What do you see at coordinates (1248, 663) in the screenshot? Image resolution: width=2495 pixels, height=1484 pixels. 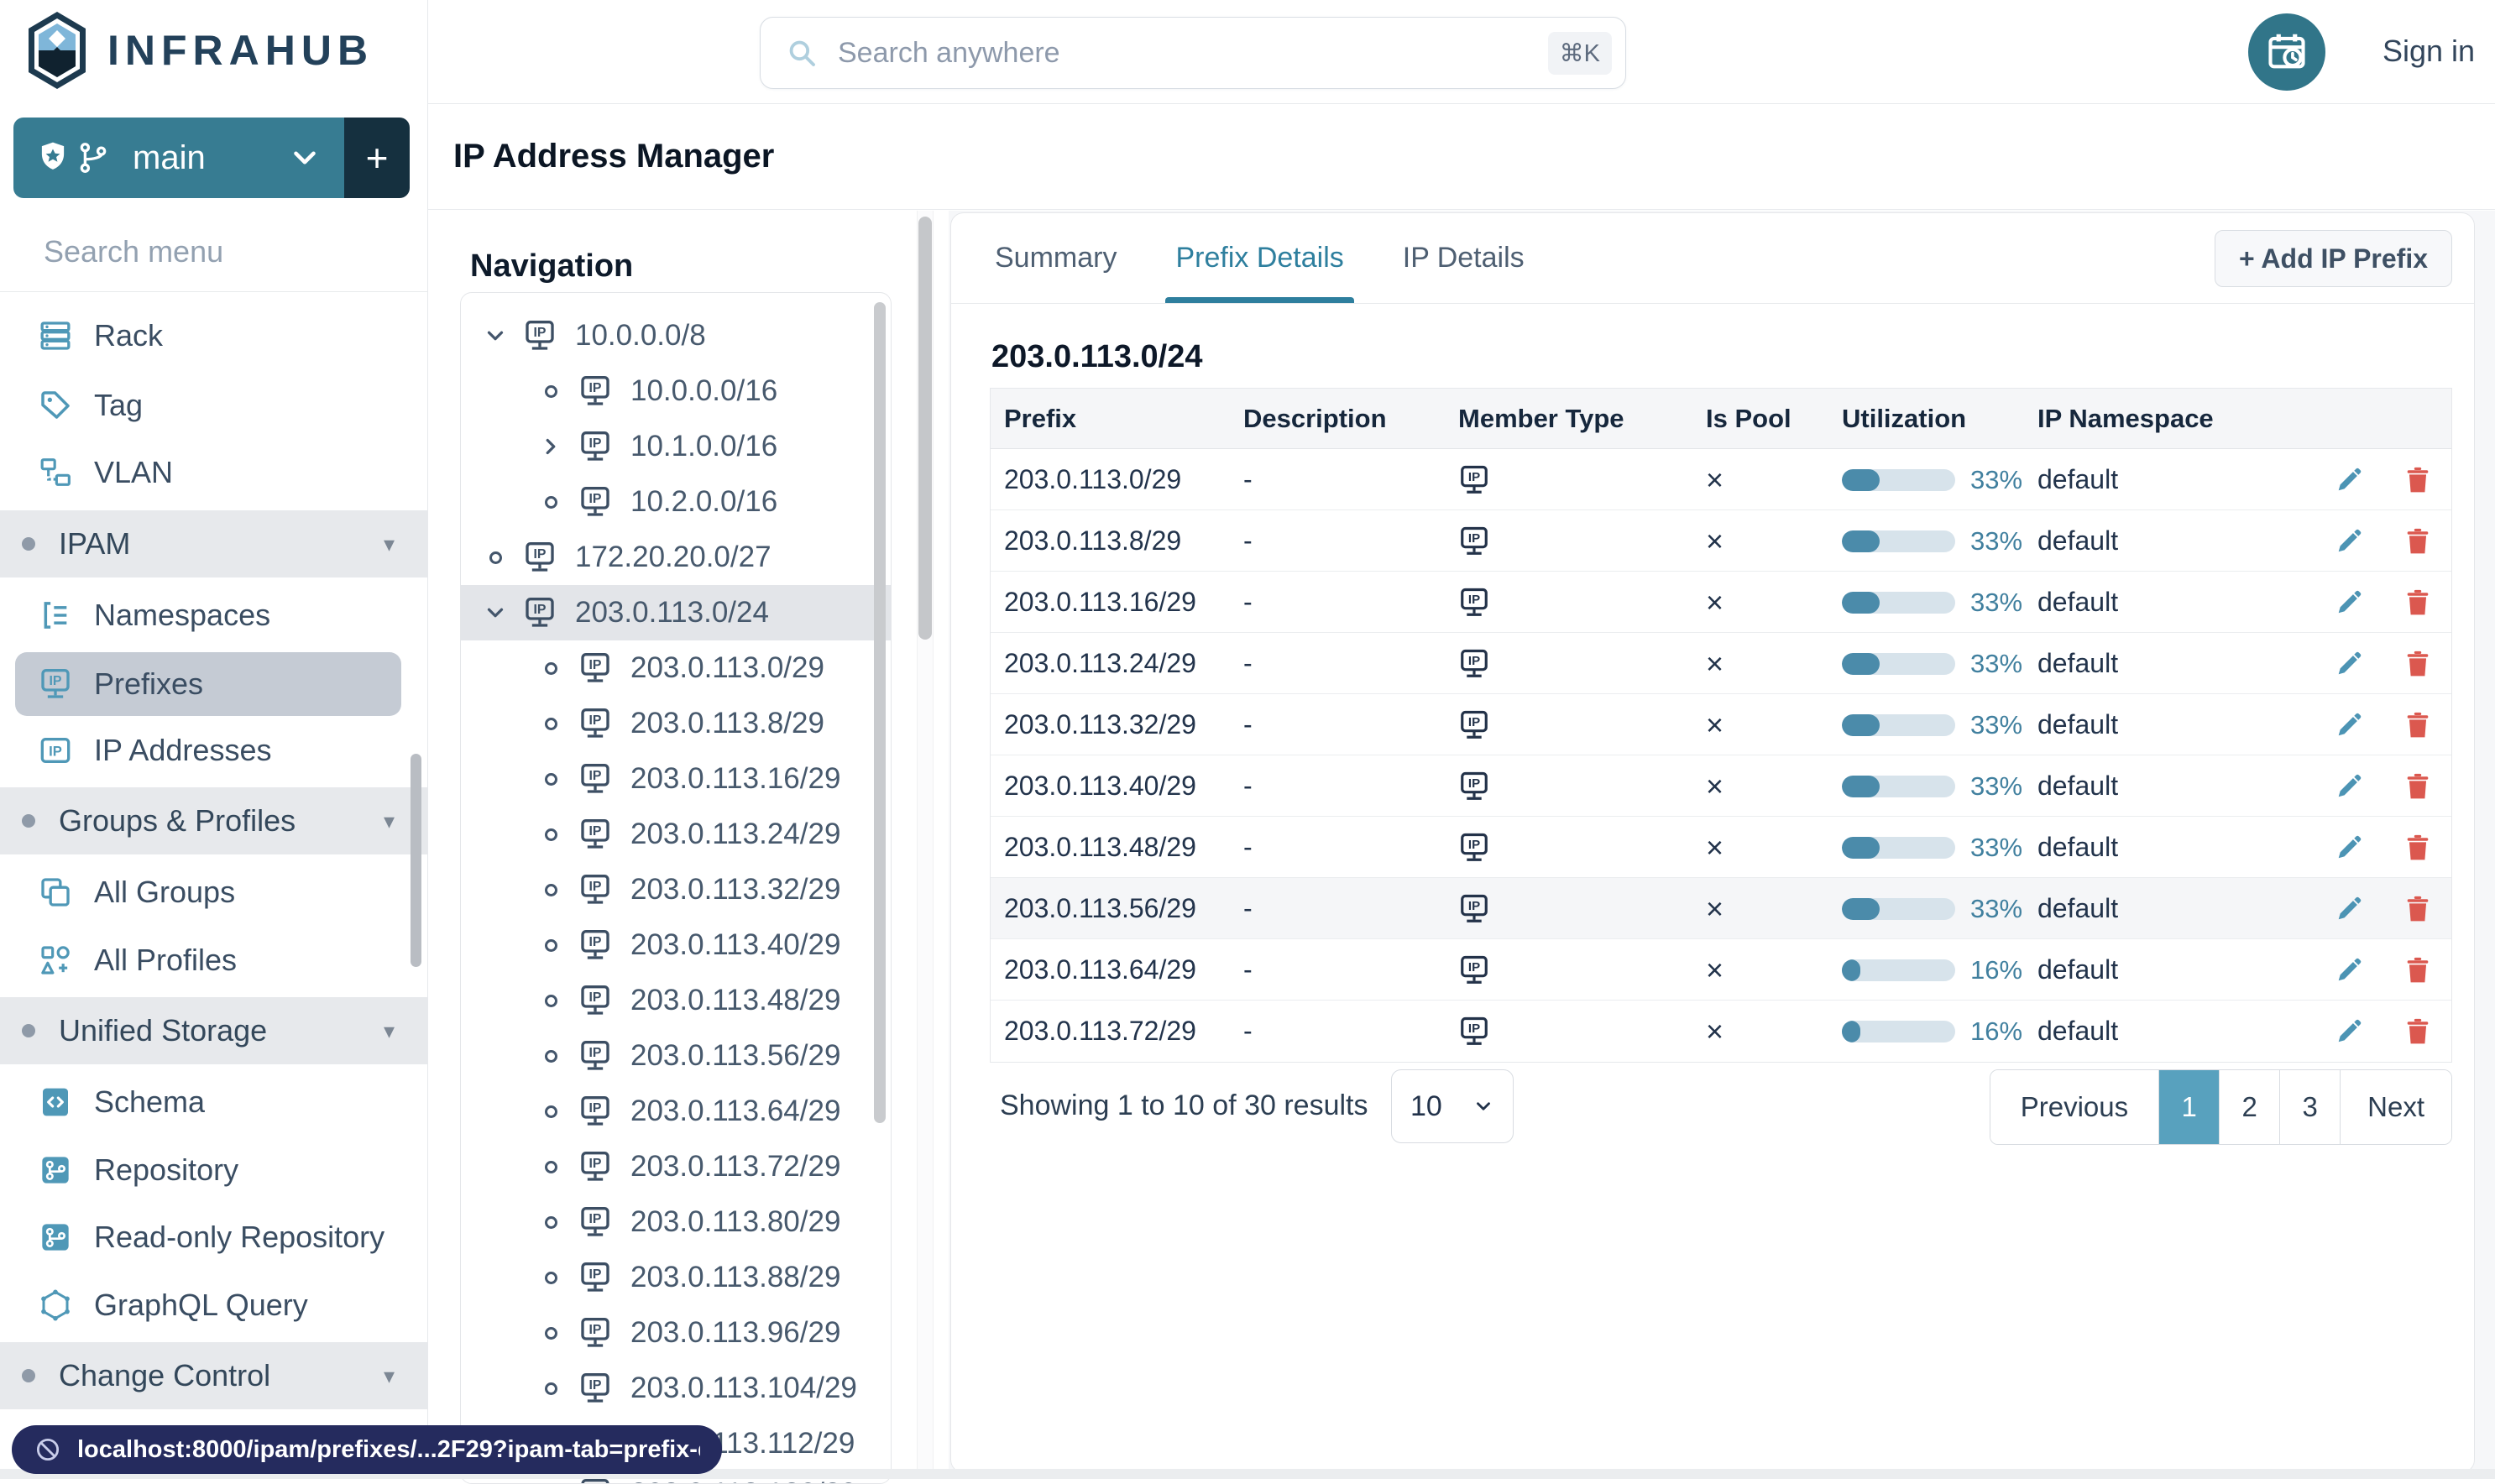 I see `cell-description: -` at bounding box center [1248, 663].